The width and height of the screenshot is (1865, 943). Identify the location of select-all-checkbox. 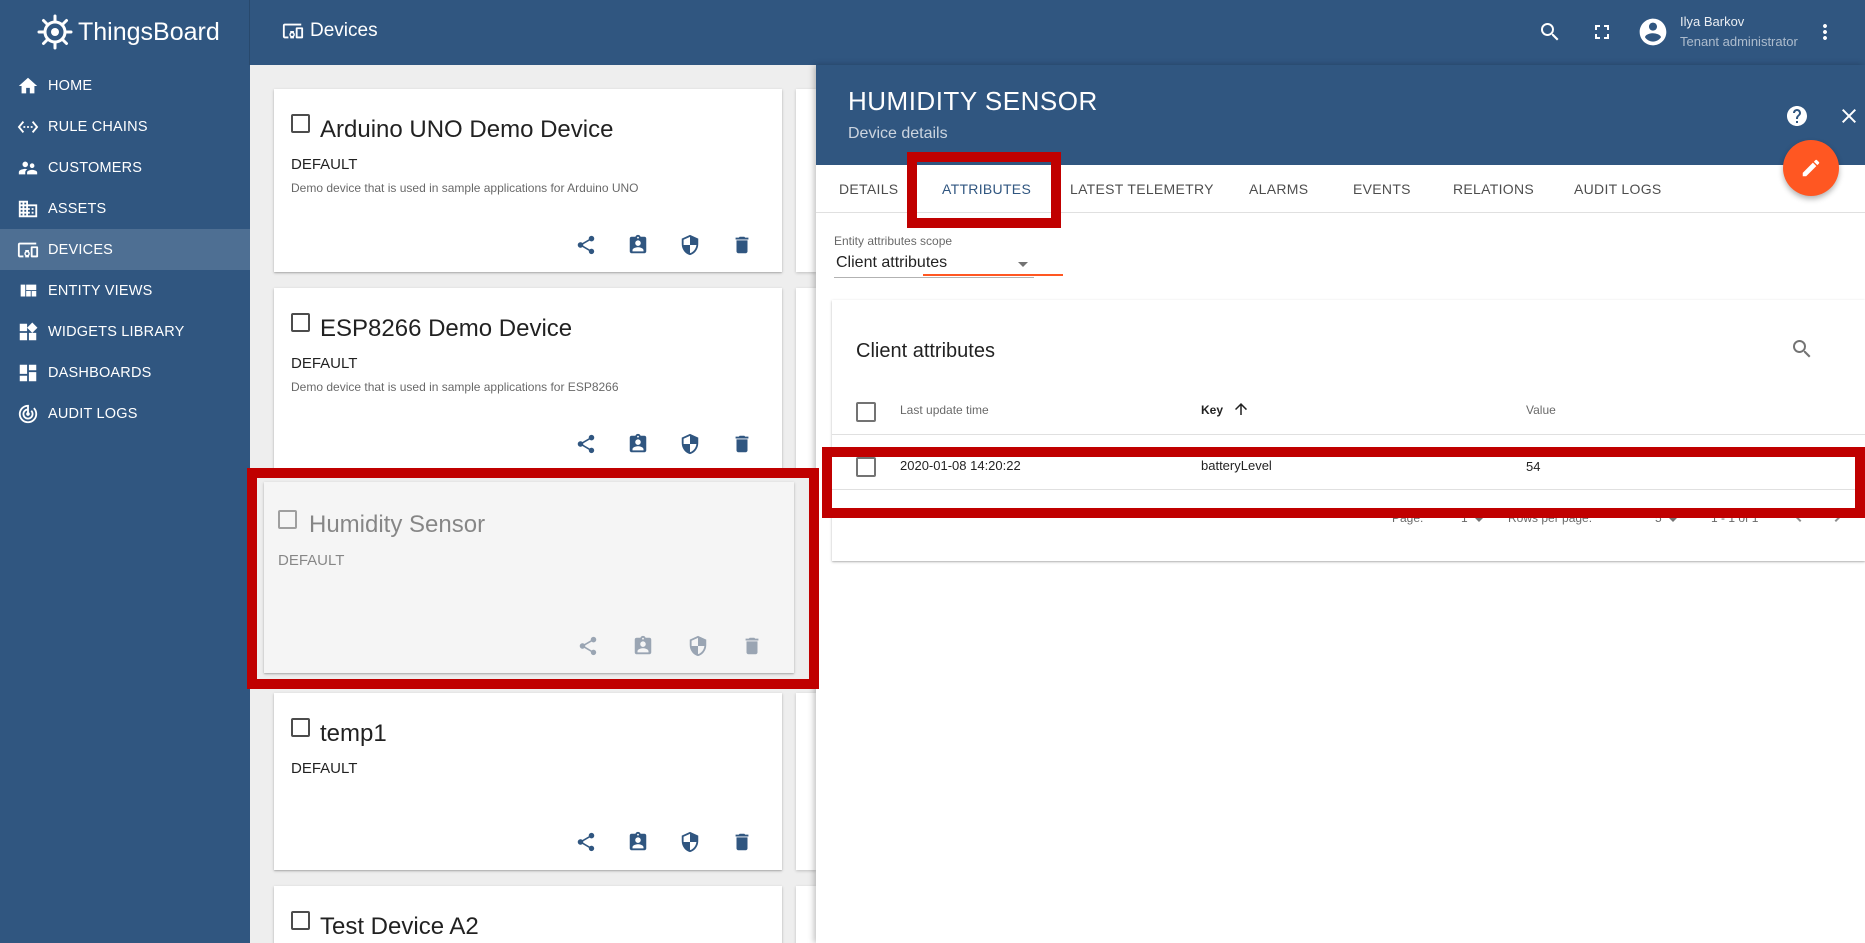
(866, 412).